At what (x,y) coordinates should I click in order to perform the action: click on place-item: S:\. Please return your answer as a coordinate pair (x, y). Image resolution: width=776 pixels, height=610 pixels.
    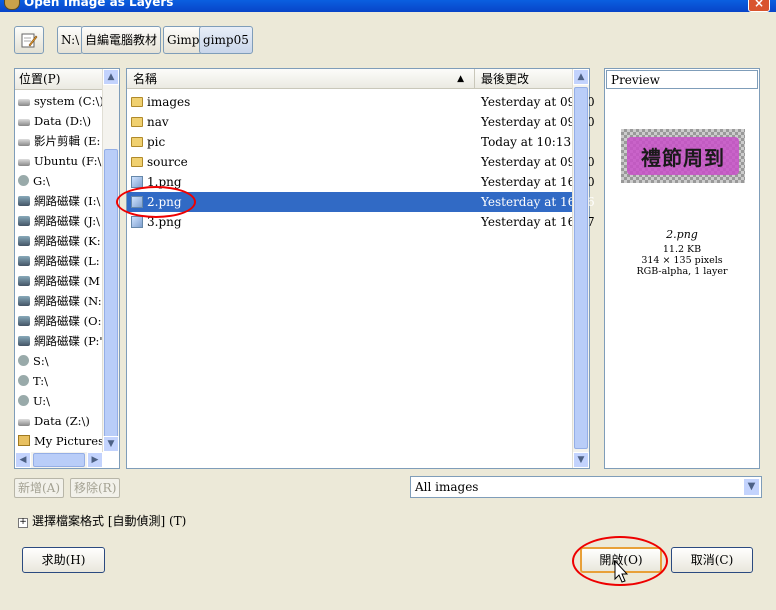
    Looking at the image, I should click on (59, 361).